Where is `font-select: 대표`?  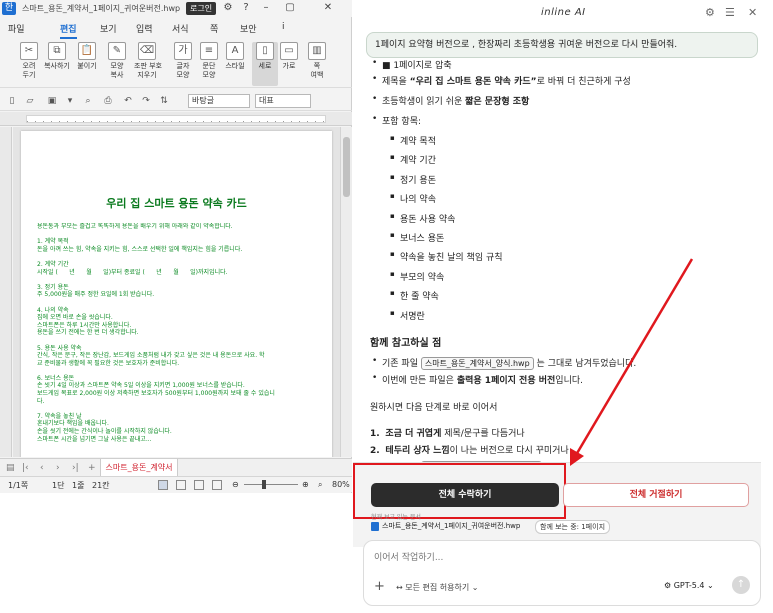
font-select: 대표 is located at coordinates (283, 101).